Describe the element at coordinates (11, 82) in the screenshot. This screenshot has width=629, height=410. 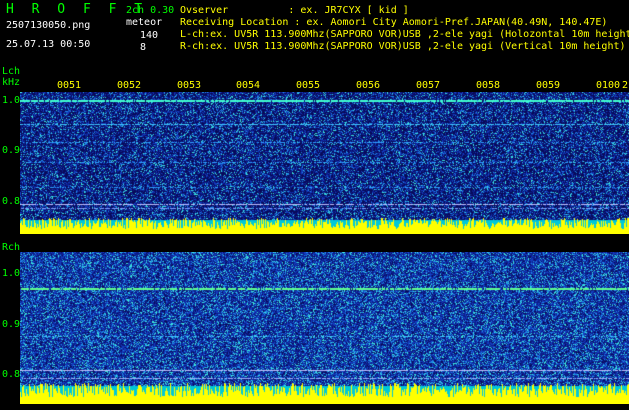
I see `khz-unit-label: kHz` at that location.